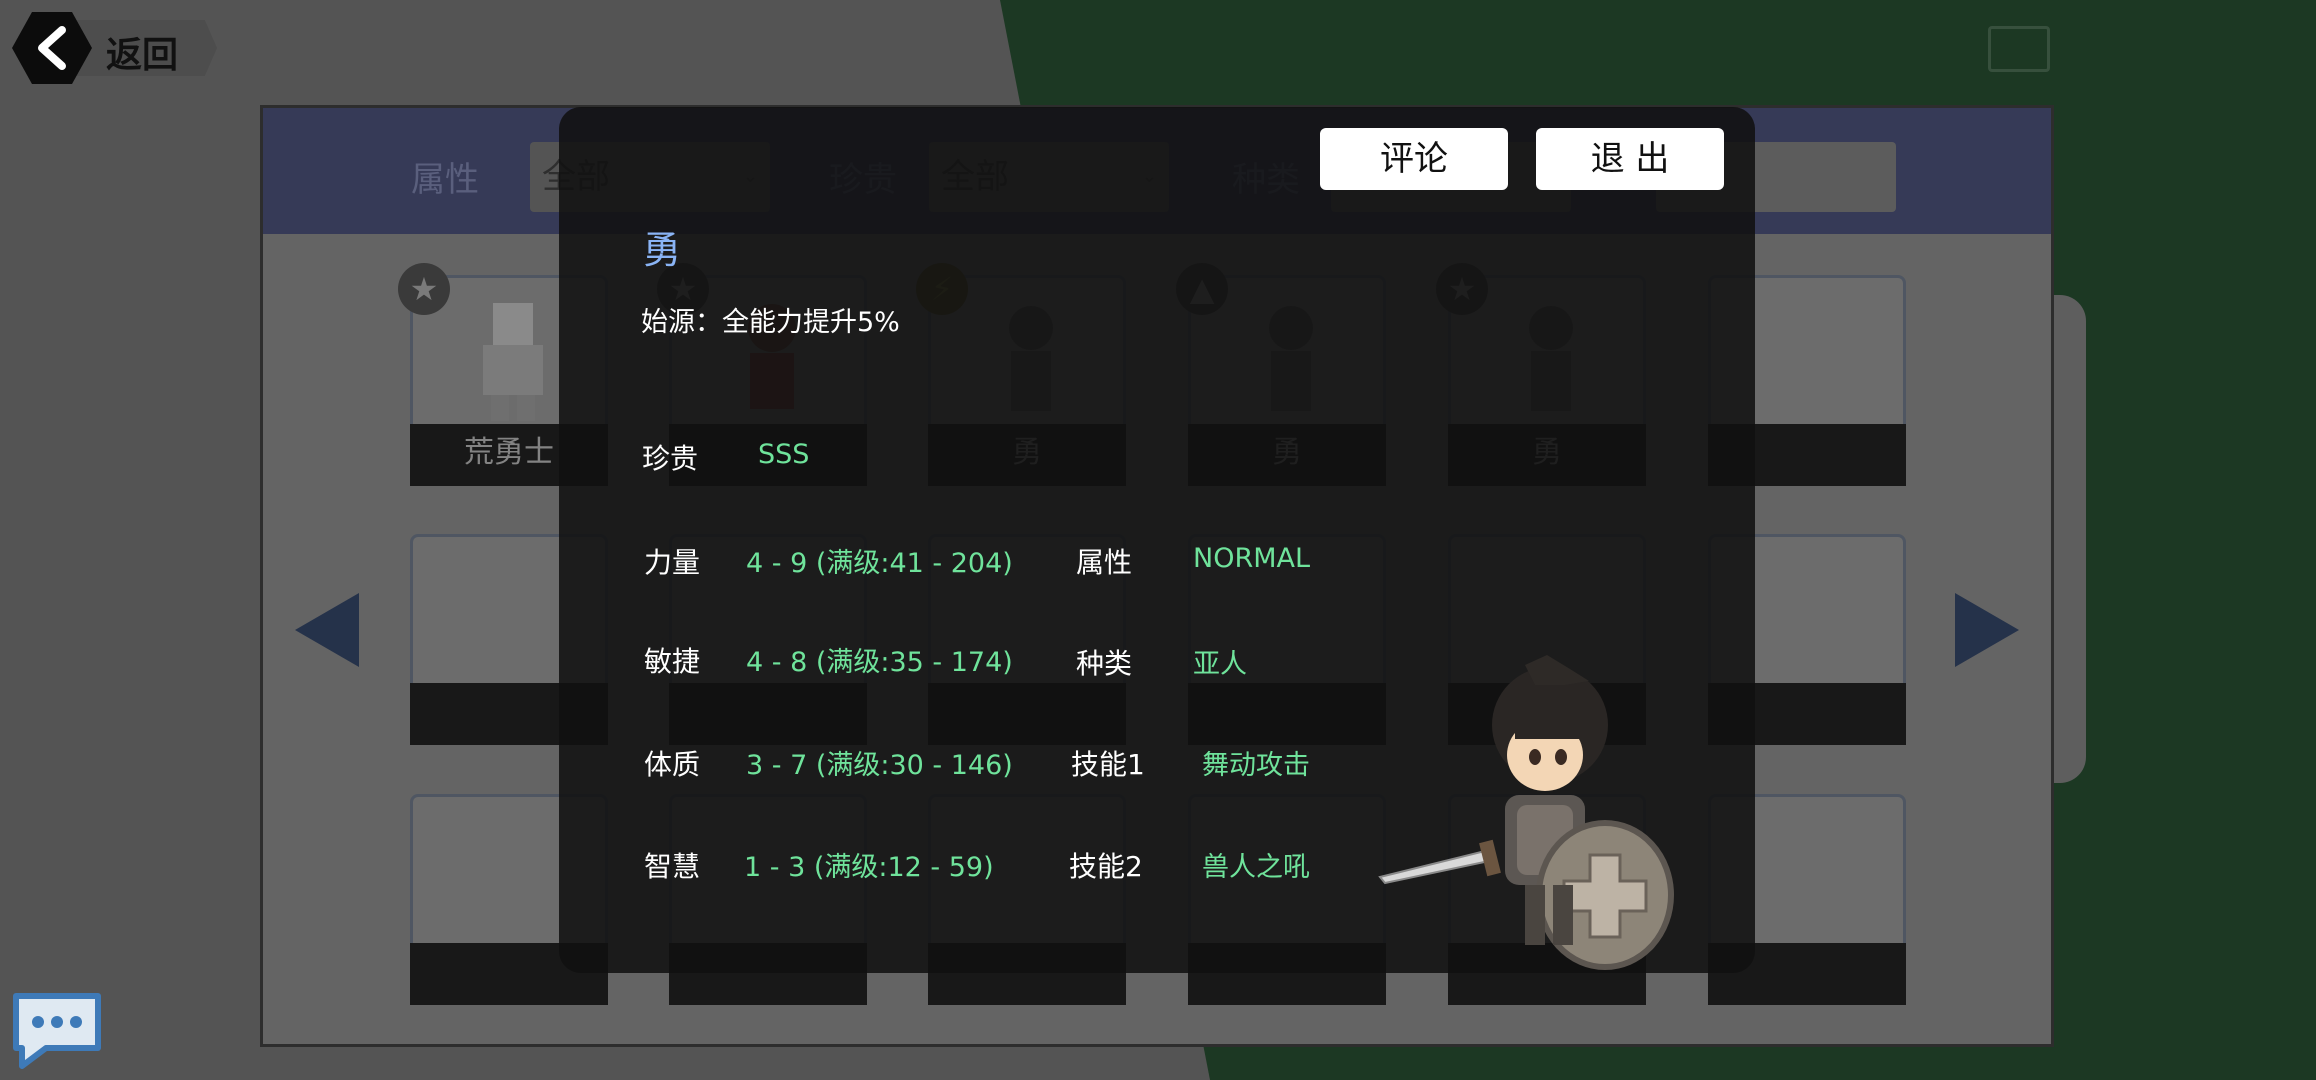 This screenshot has width=2316, height=1080. I want to click on stat-strength-label: 力量, so click(672, 562).